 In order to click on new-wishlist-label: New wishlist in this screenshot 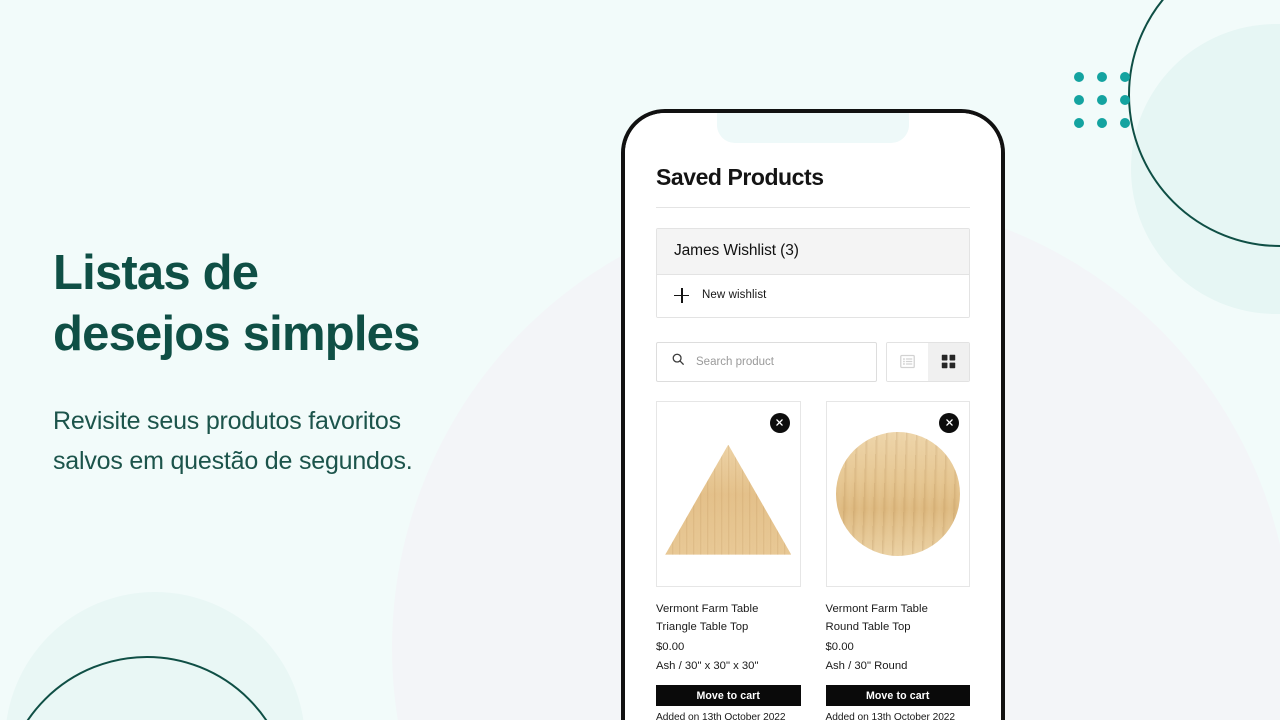, I will do `click(734, 295)`.